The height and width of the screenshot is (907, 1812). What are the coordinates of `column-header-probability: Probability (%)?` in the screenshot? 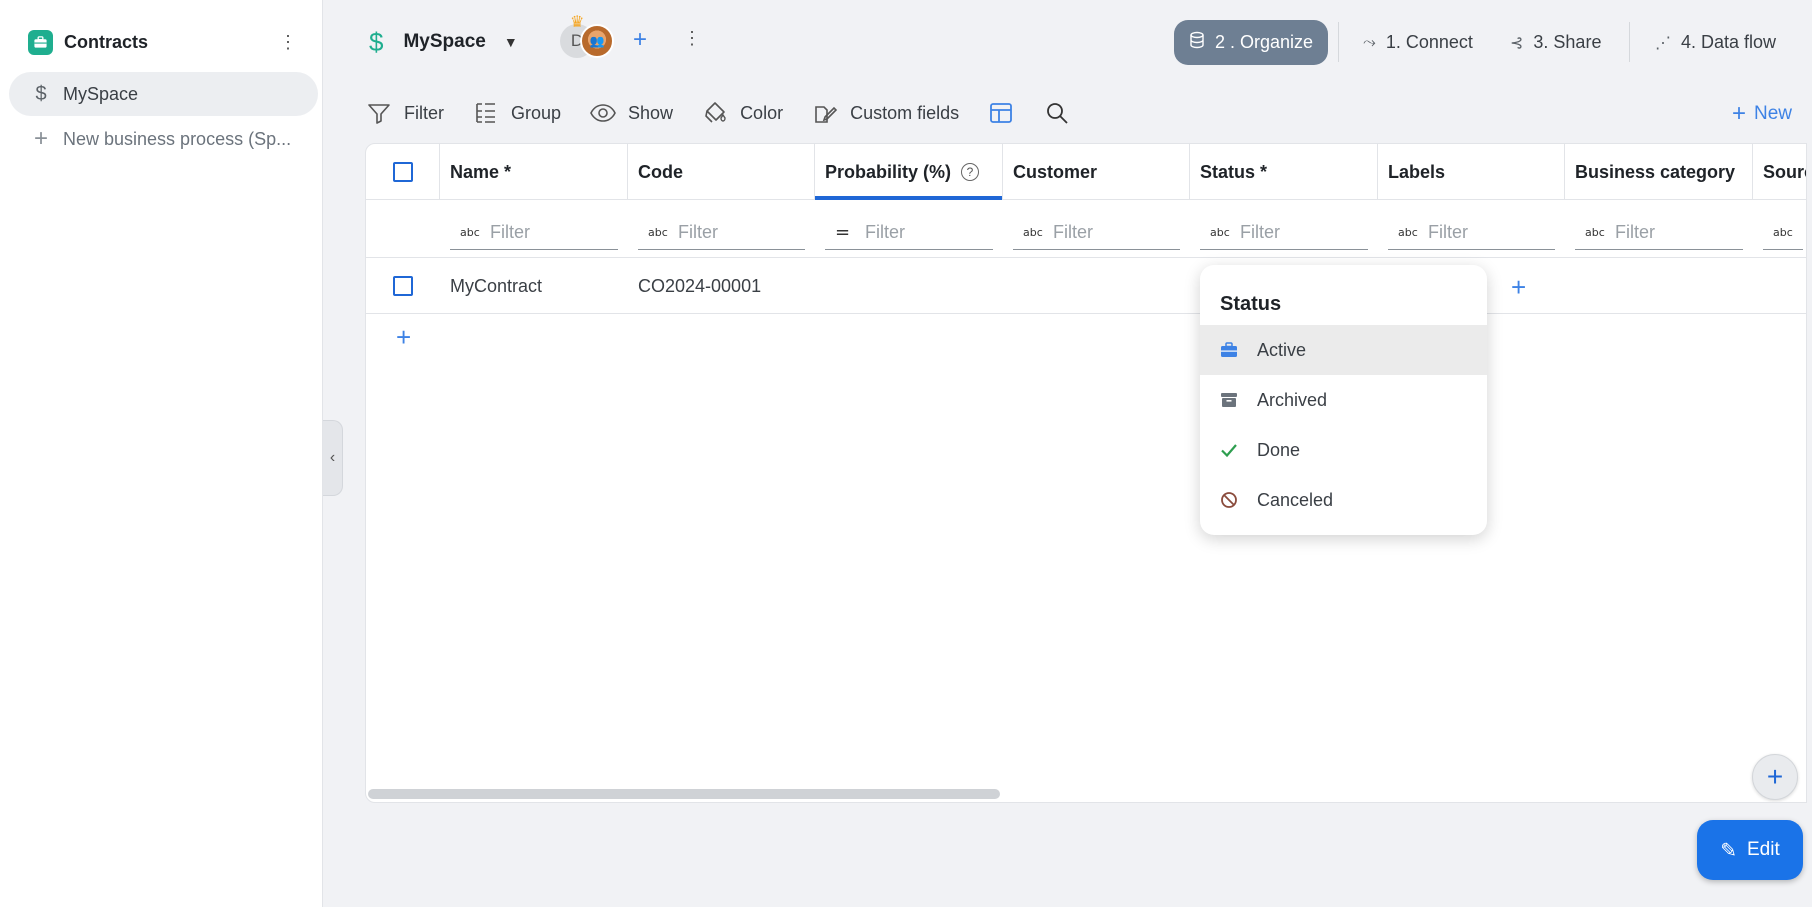 It's located at (909, 172).